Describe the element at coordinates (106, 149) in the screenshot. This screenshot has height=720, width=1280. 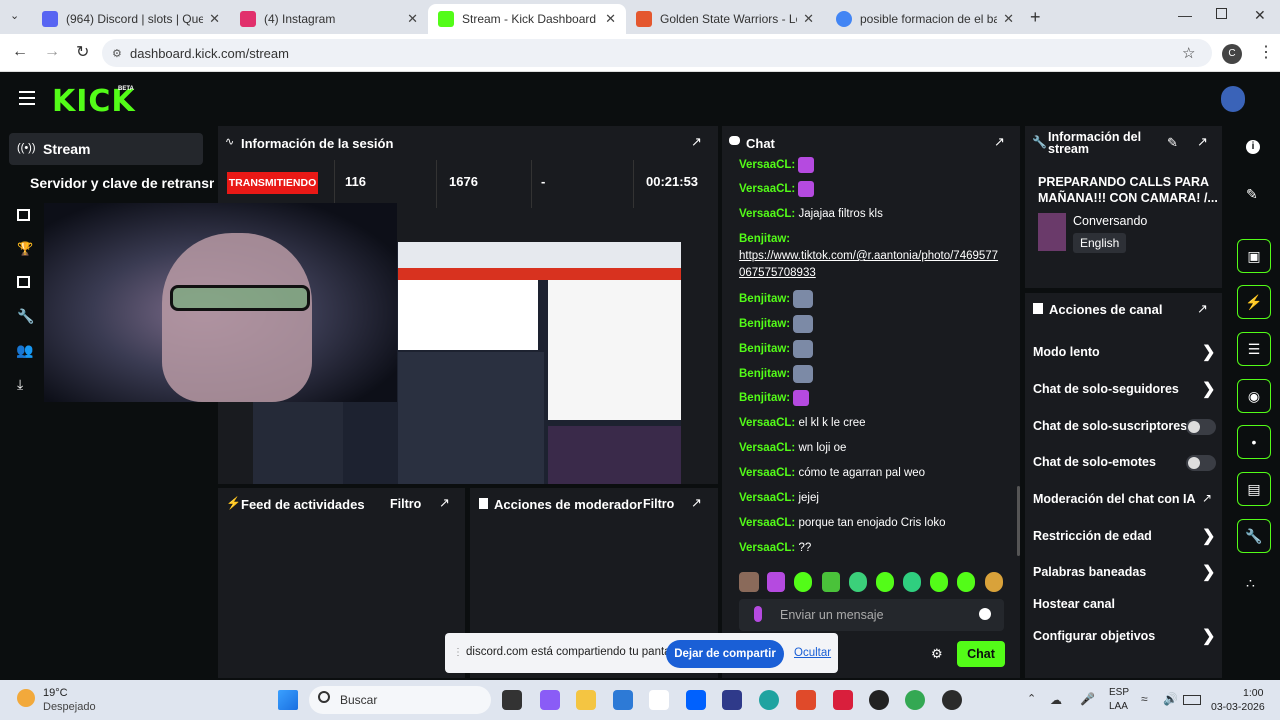
I see `sidebar-item-stream` at that location.